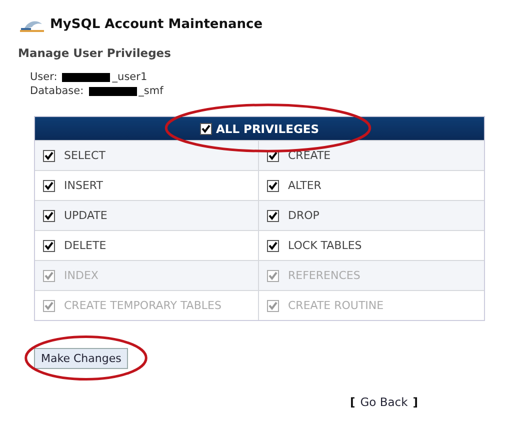 Image resolution: width=505 pixels, height=422 pixels. Describe the element at coordinates (81, 275) in the screenshot. I see `checkbox-label: INDEX` at that location.